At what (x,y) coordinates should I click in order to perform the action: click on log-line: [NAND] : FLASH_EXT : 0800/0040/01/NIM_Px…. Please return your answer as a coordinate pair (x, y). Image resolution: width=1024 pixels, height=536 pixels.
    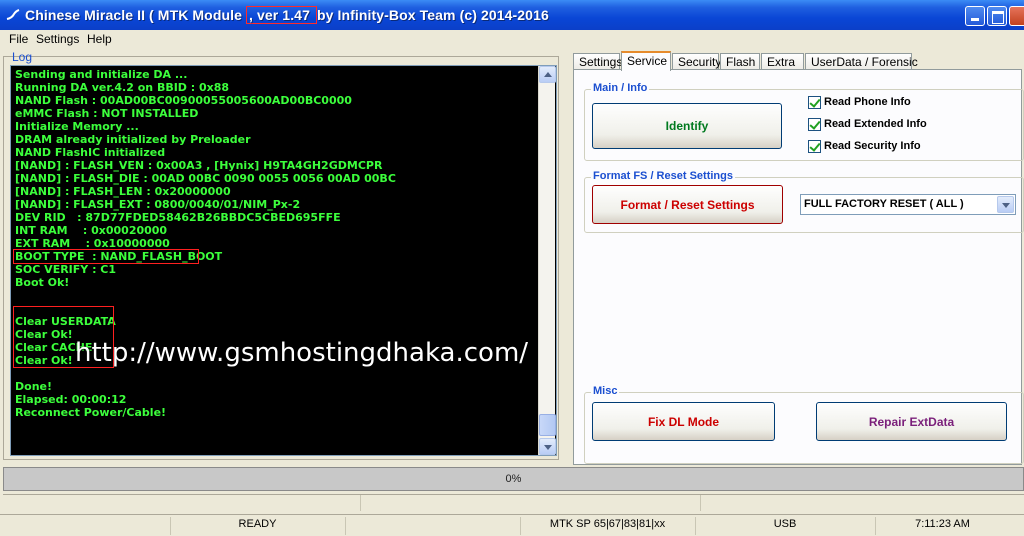
    Looking at the image, I should click on (158, 204).